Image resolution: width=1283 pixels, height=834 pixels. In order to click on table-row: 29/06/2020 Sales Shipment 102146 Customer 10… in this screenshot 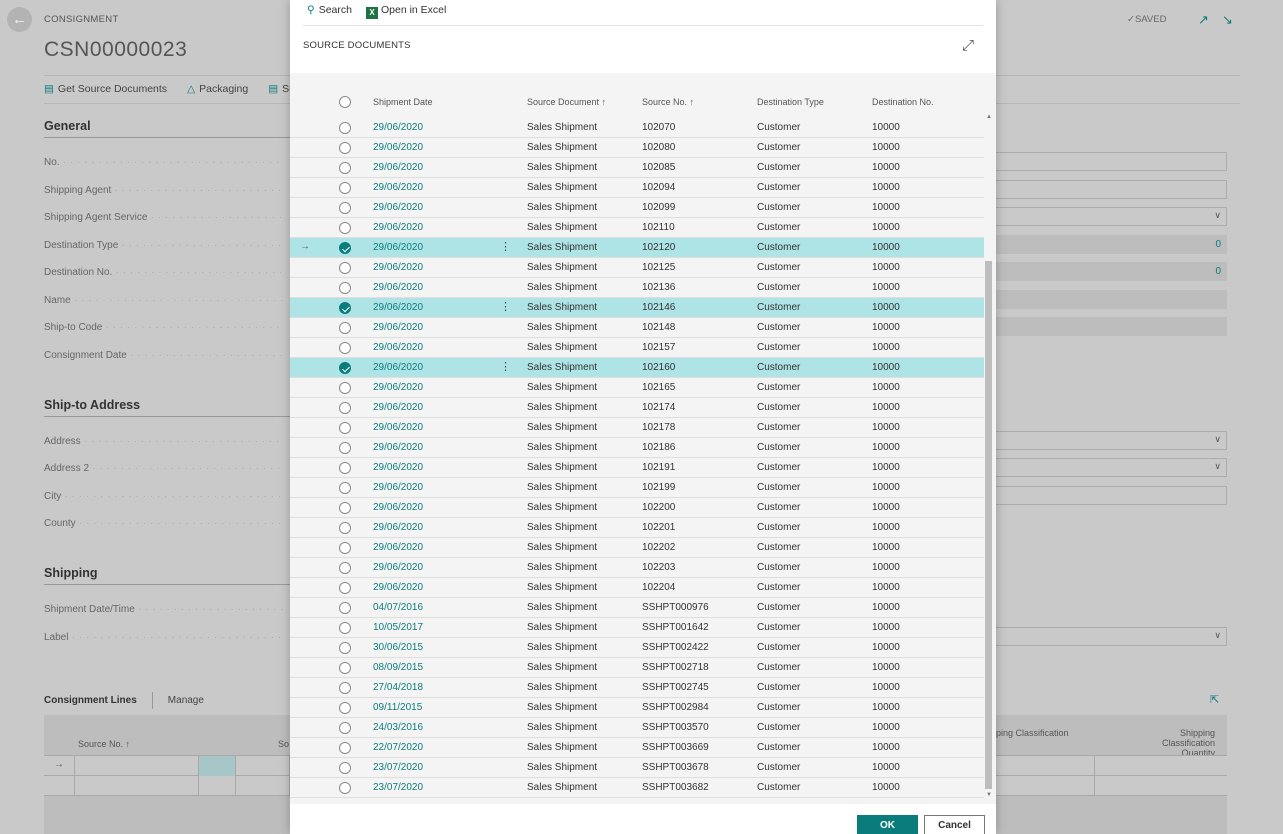, I will do `click(637, 308)`.